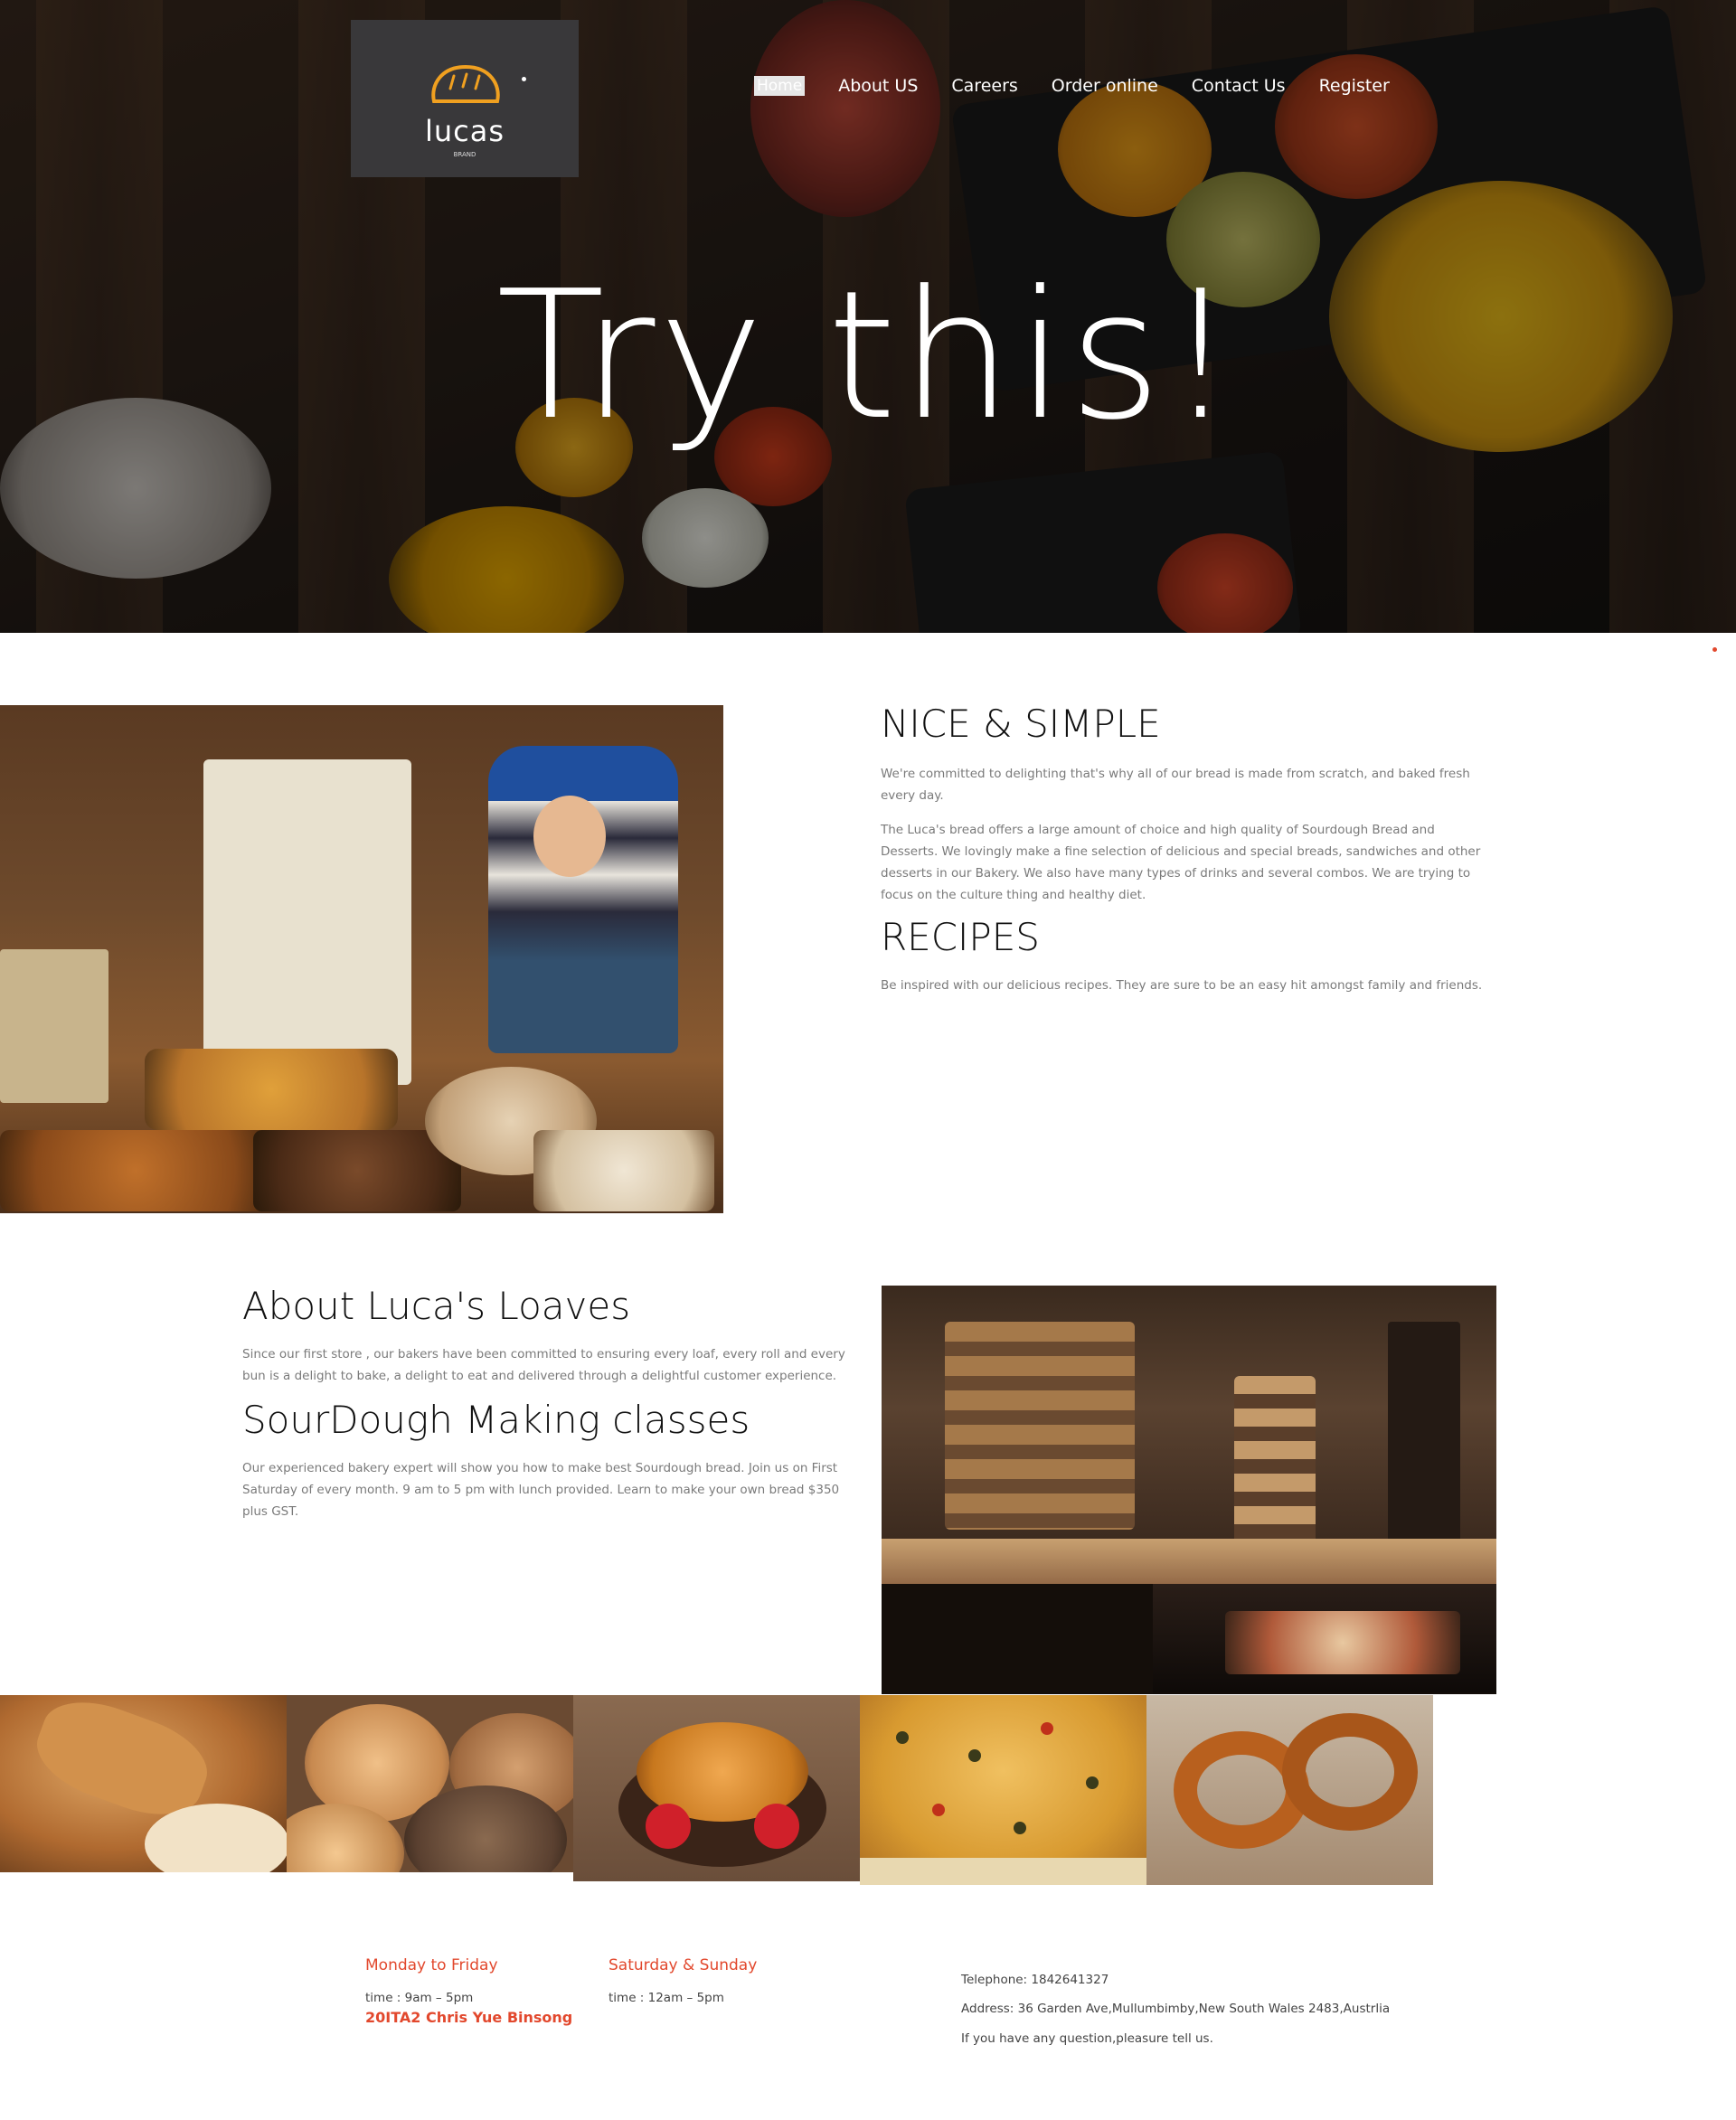  I want to click on nav-contact-us: Contact Us, so click(1239, 86).